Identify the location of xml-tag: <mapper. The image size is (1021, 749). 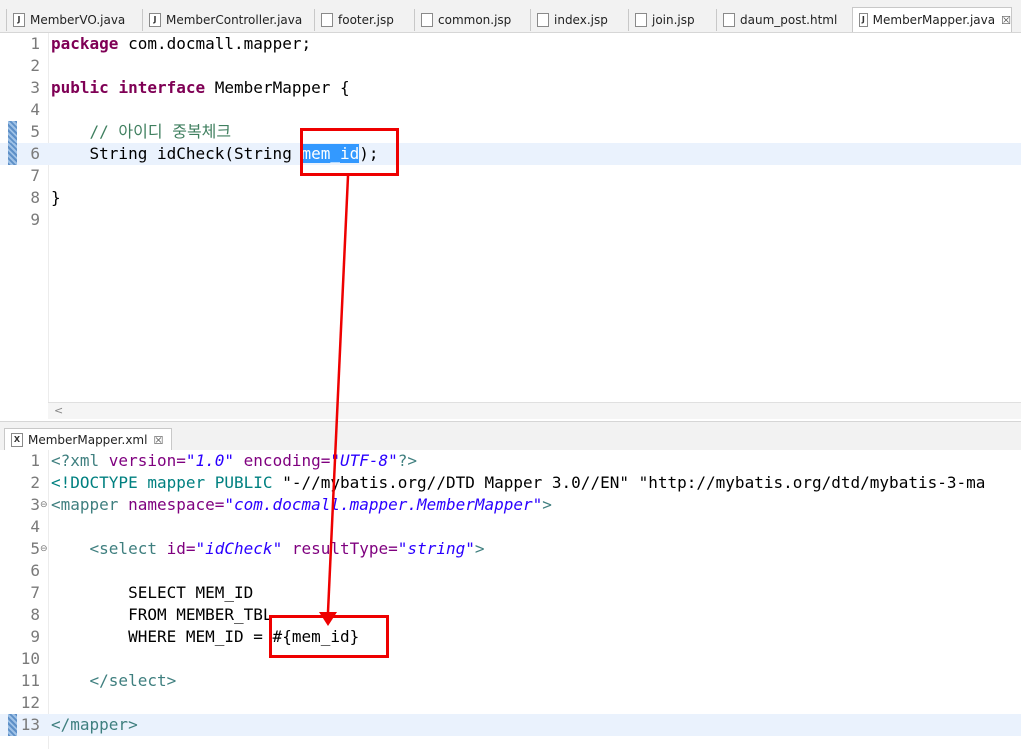
(90, 504).